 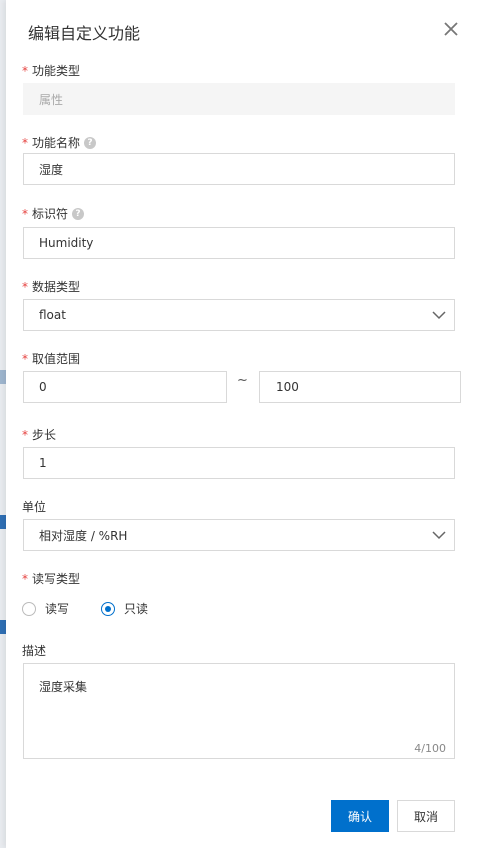 What do you see at coordinates (59, 142) in the screenshot?
I see `function-name-label: * 功能名称 ?` at bounding box center [59, 142].